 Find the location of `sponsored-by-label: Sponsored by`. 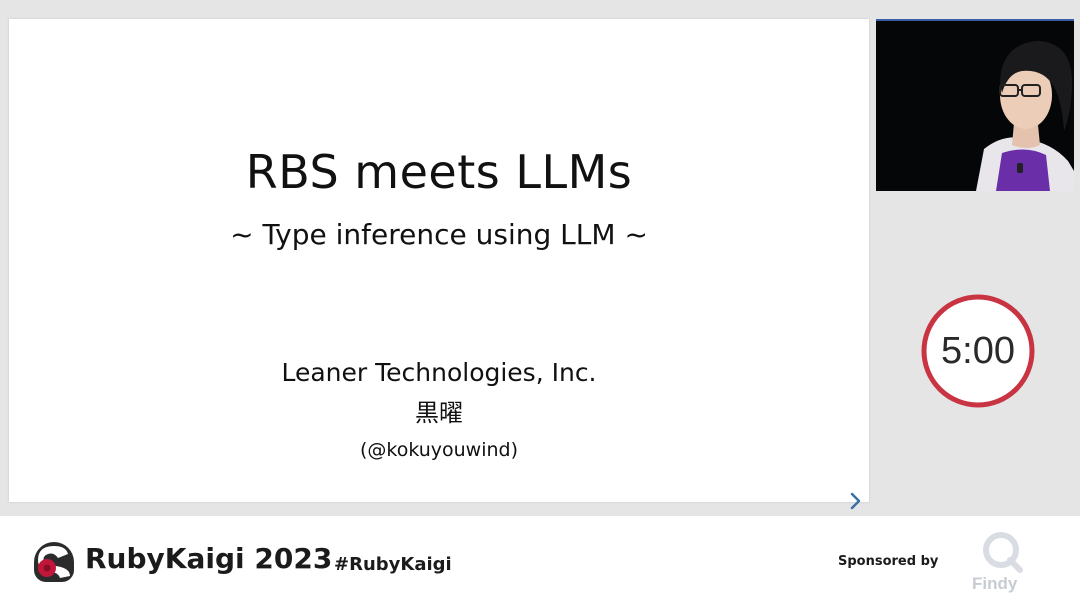

sponsored-by-label: Sponsored by is located at coordinates (888, 561).